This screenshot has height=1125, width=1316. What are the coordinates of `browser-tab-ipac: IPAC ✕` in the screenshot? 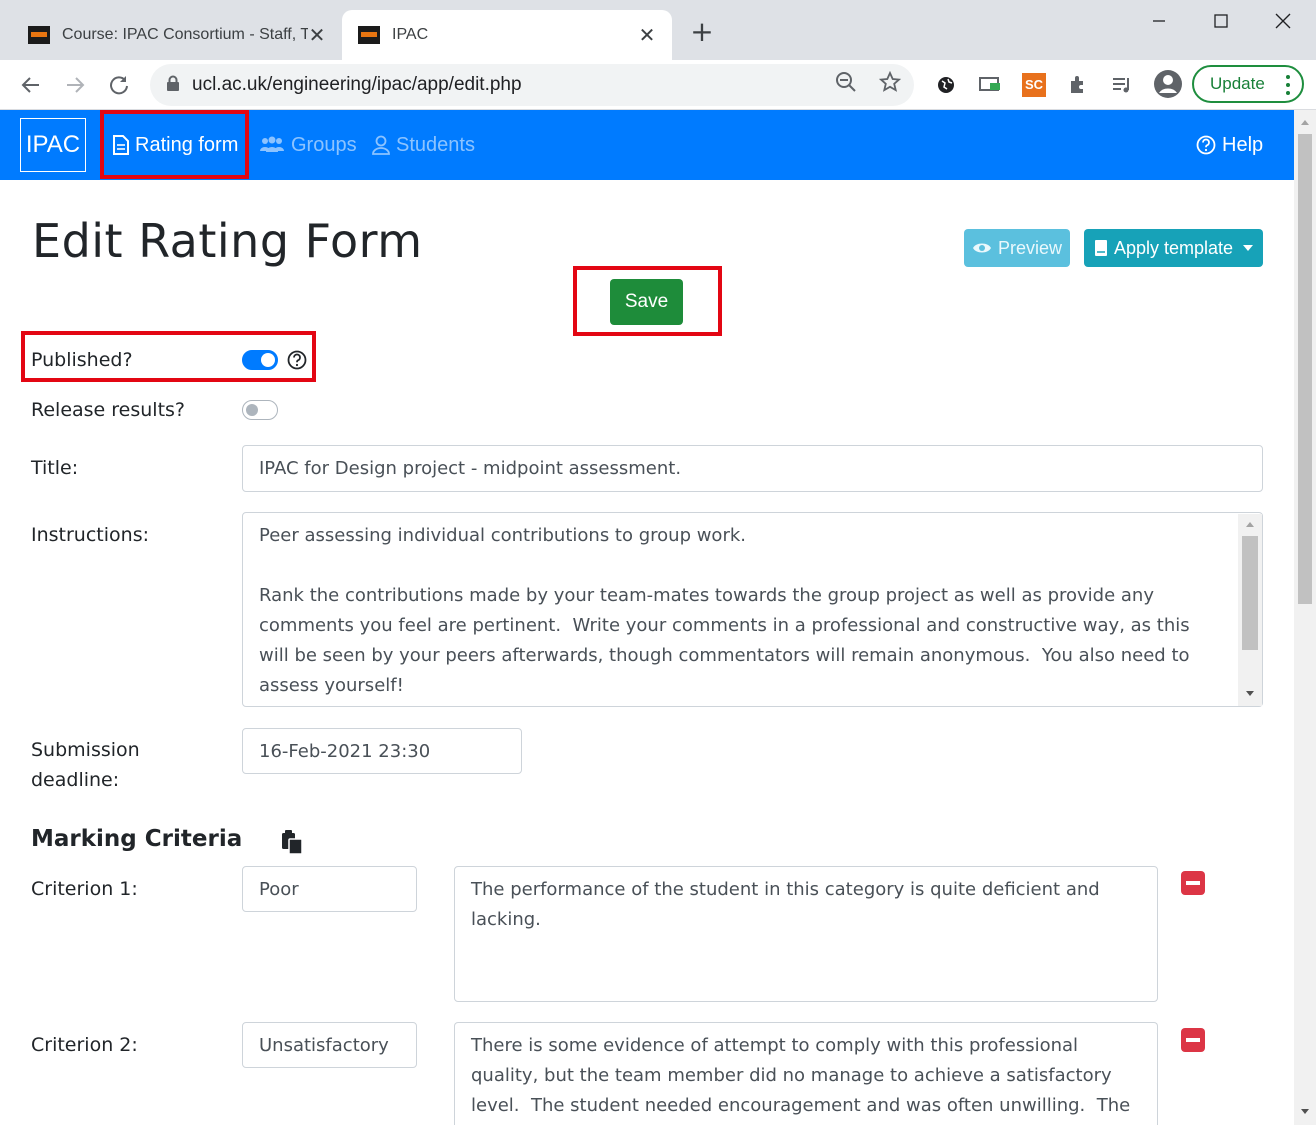 It's located at (507, 35).